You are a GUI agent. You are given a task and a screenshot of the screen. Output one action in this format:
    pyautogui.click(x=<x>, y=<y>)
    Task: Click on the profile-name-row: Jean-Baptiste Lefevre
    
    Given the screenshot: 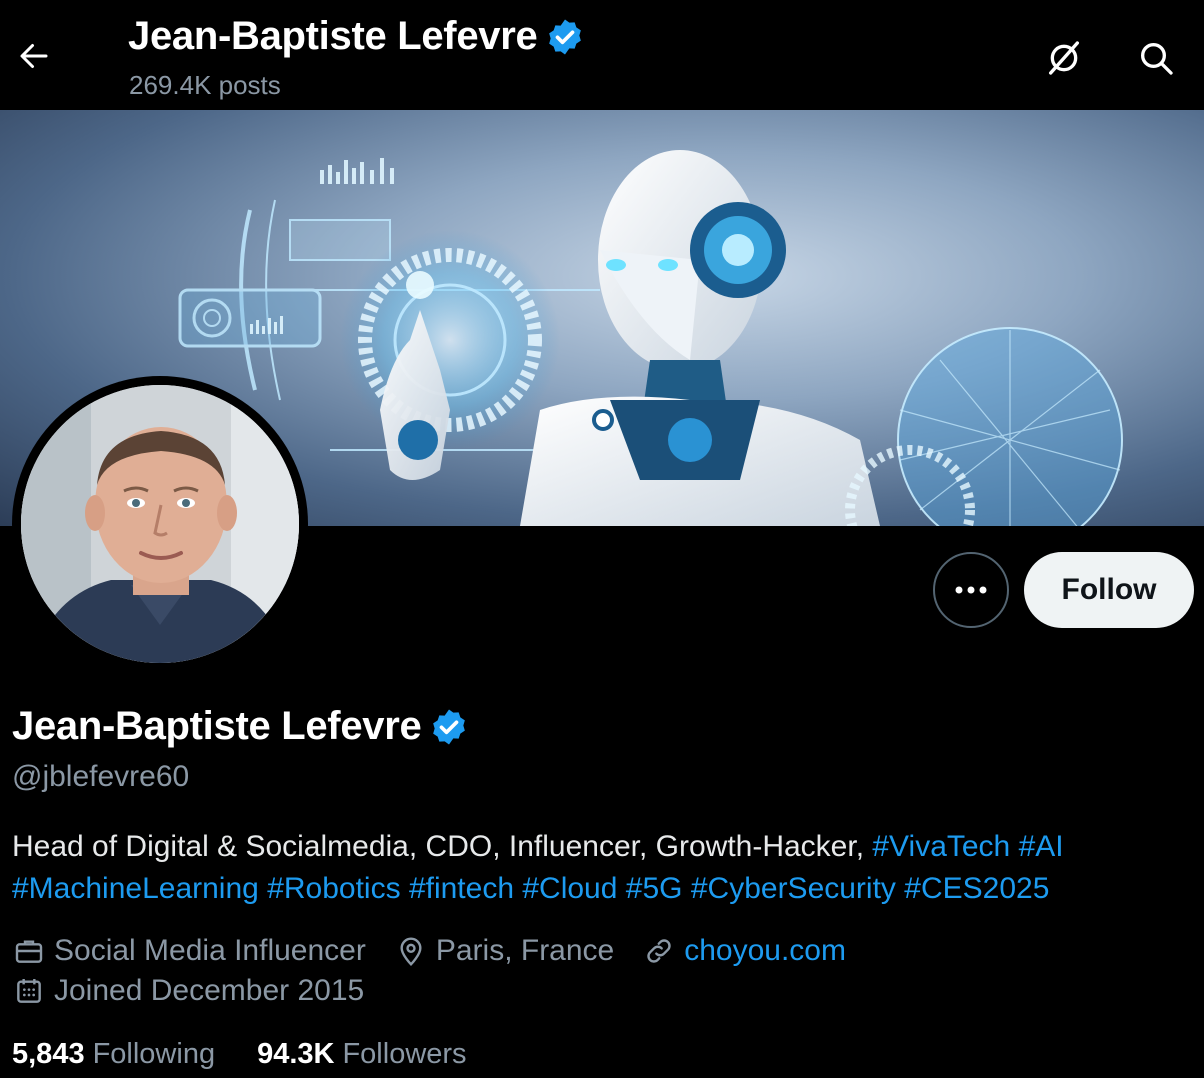 What is the action you would take?
    pyautogui.click(x=240, y=726)
    